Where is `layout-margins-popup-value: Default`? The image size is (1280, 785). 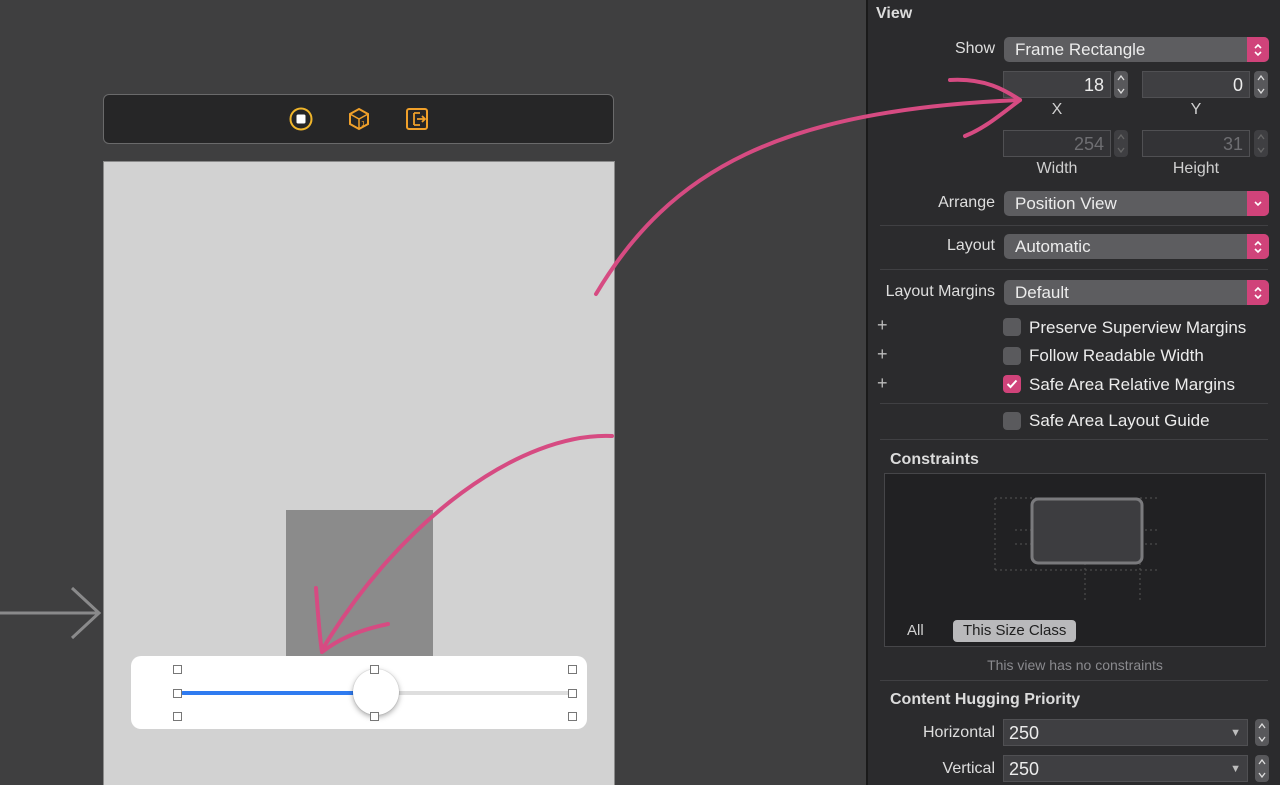
layout-margins-popup-value: Default is located at coordinates (1042, 292).